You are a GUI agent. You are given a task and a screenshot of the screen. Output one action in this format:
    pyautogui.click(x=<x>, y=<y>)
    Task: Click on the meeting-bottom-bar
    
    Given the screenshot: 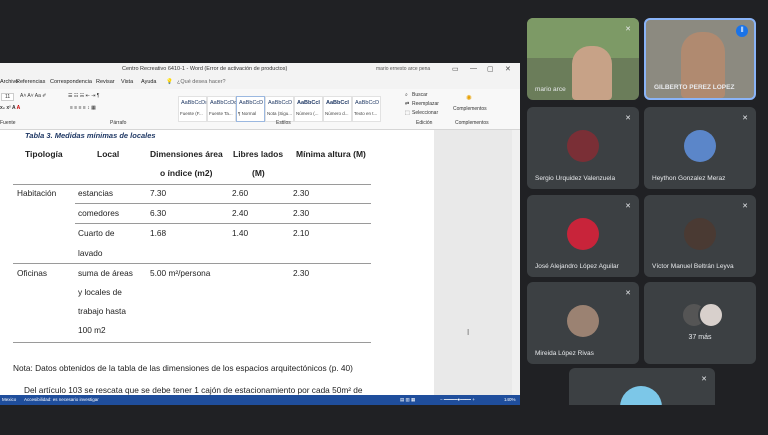 What is the action you would take?
    pyautogui.click(x=384, y=420)
    